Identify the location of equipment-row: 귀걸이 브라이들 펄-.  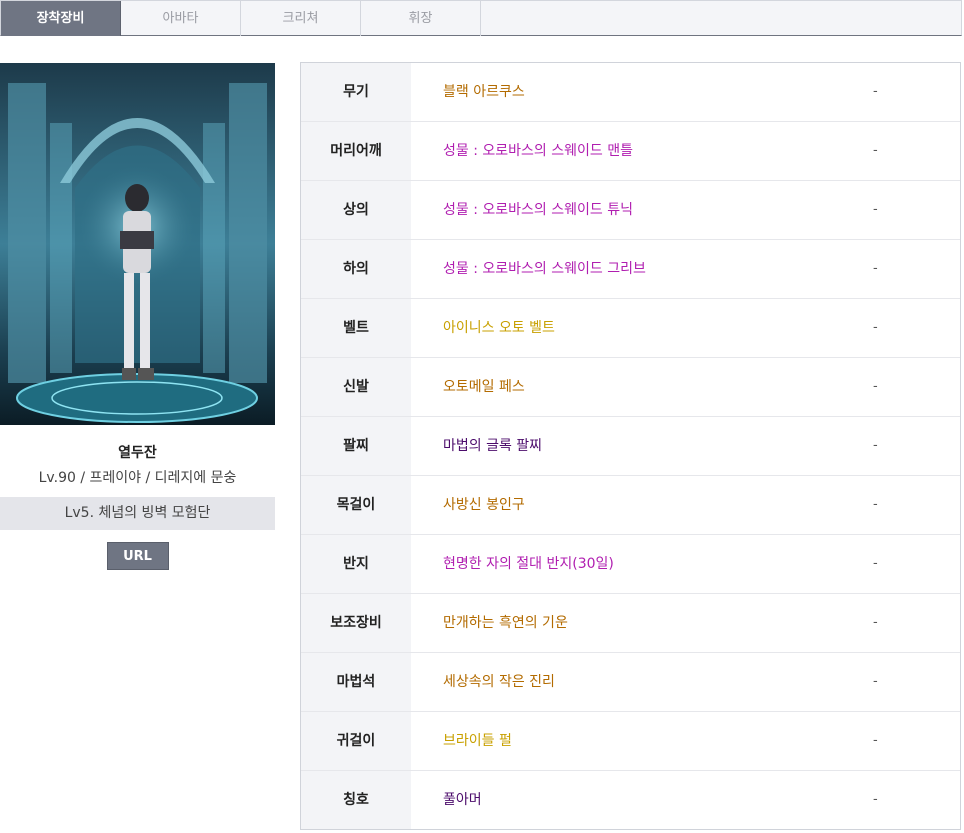
(630, 741).